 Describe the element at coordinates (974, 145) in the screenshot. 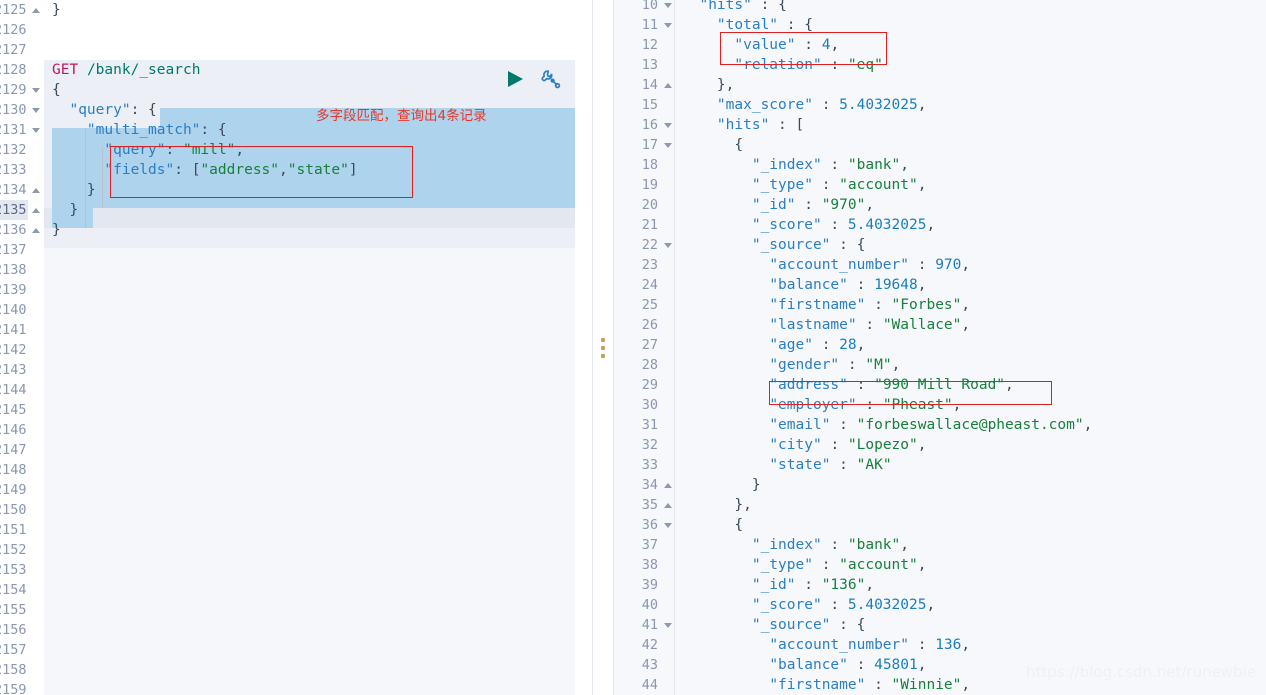

I see `code-line: {` at that location.